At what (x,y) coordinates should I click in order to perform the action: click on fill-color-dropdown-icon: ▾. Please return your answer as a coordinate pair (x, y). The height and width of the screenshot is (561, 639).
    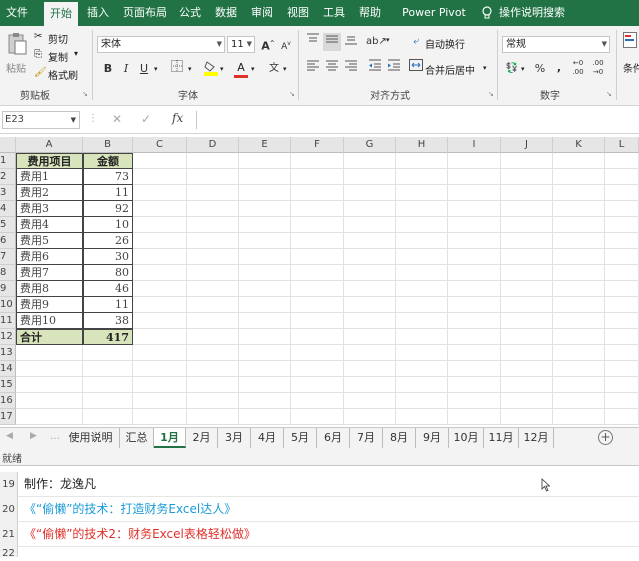
    Looking at the image, I should click on (222, 69).